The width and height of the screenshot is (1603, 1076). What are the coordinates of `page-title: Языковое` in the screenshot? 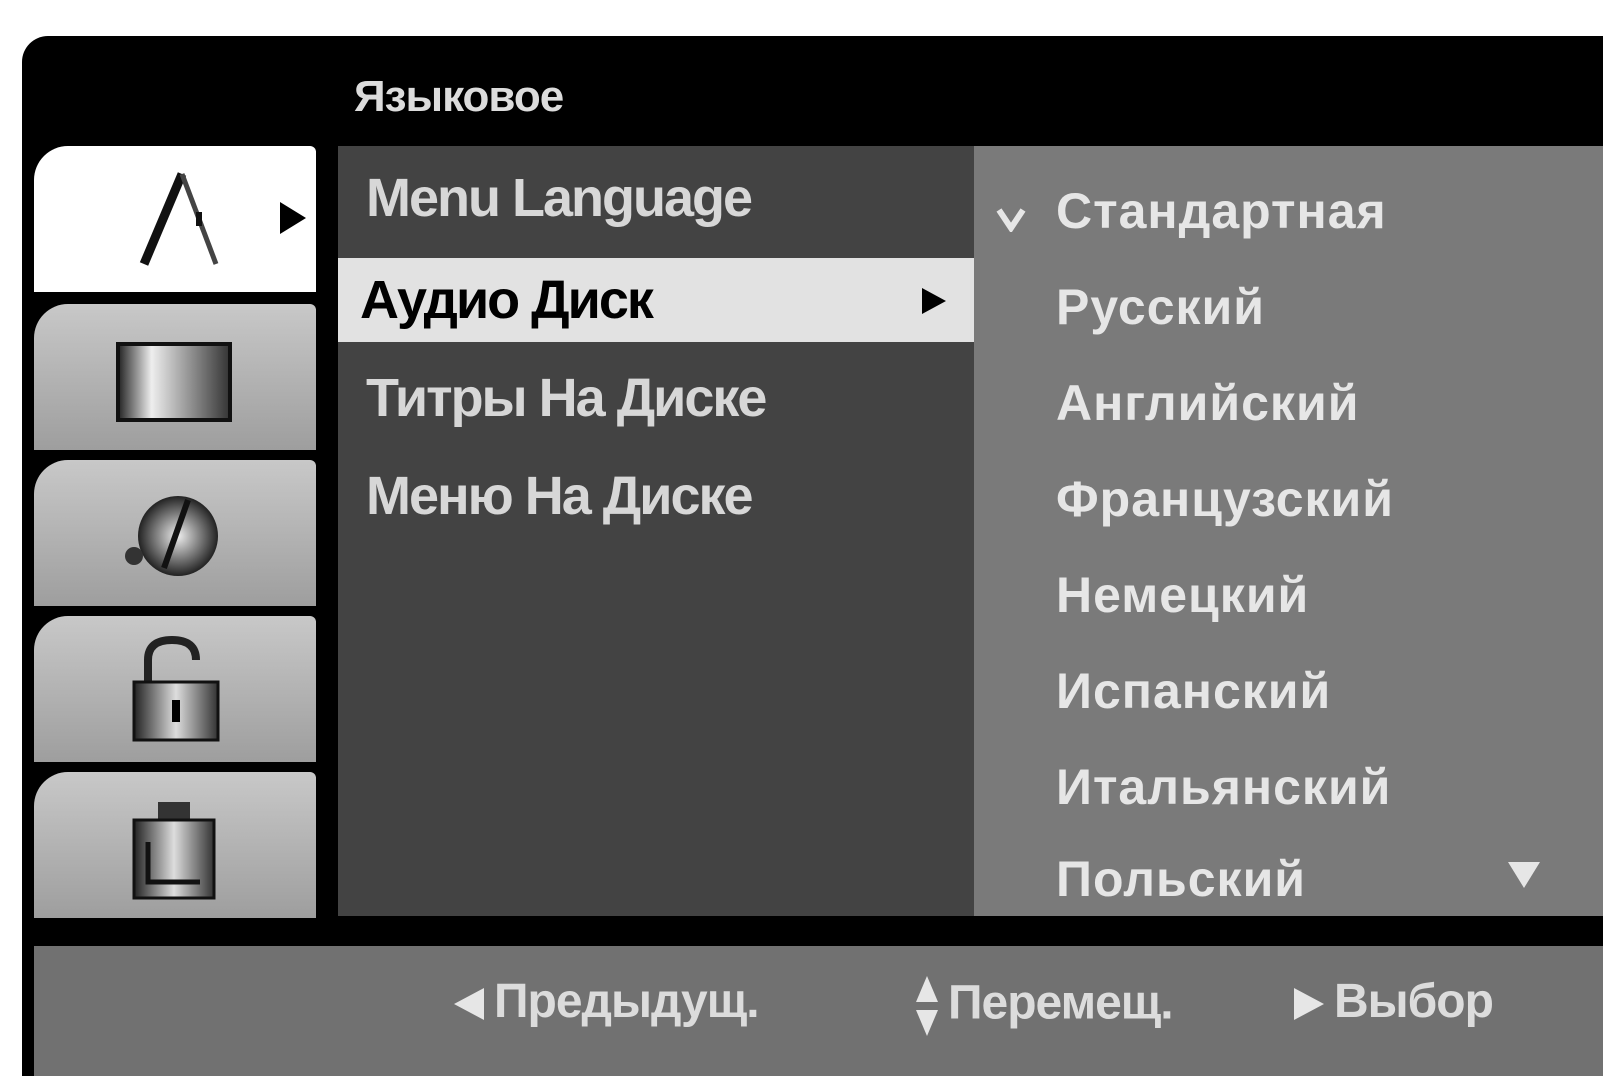 It's located at (459, 96).